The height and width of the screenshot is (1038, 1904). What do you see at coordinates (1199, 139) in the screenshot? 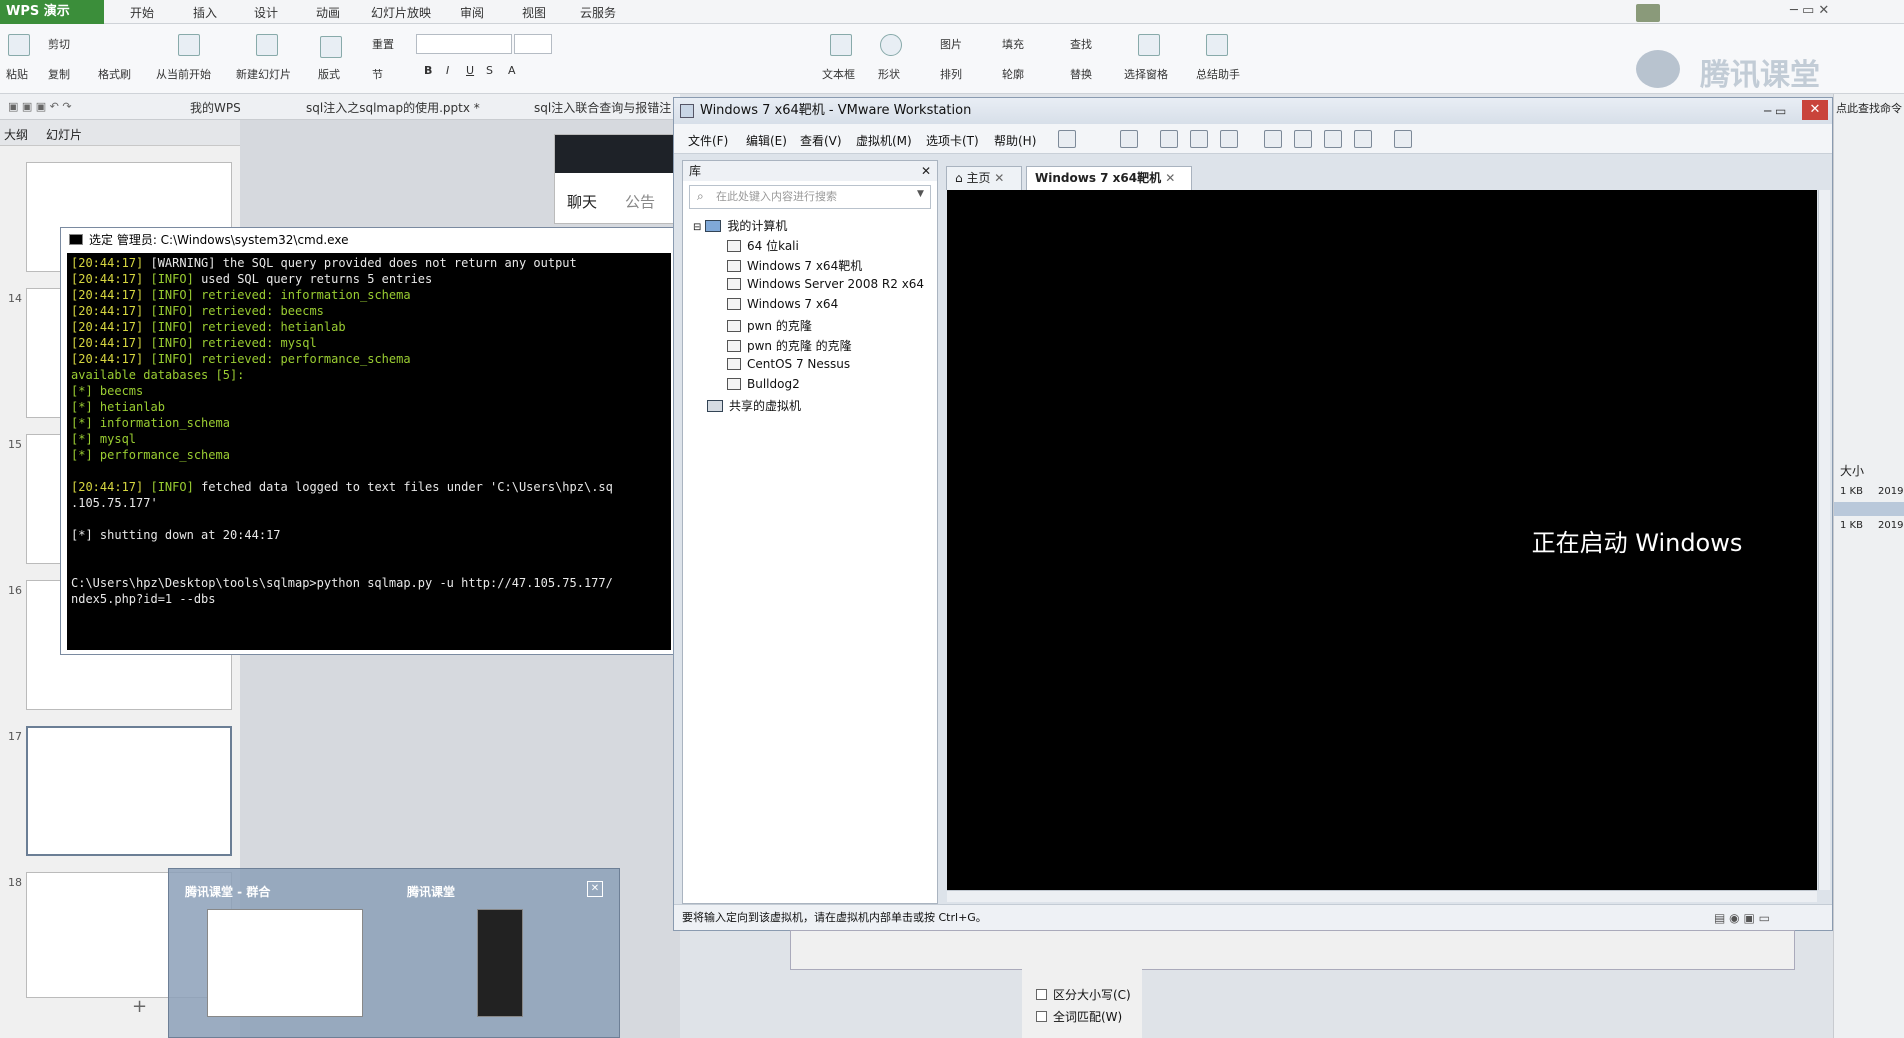
I see `revert-snapshot-icon` at bounding box center [1199, 139].